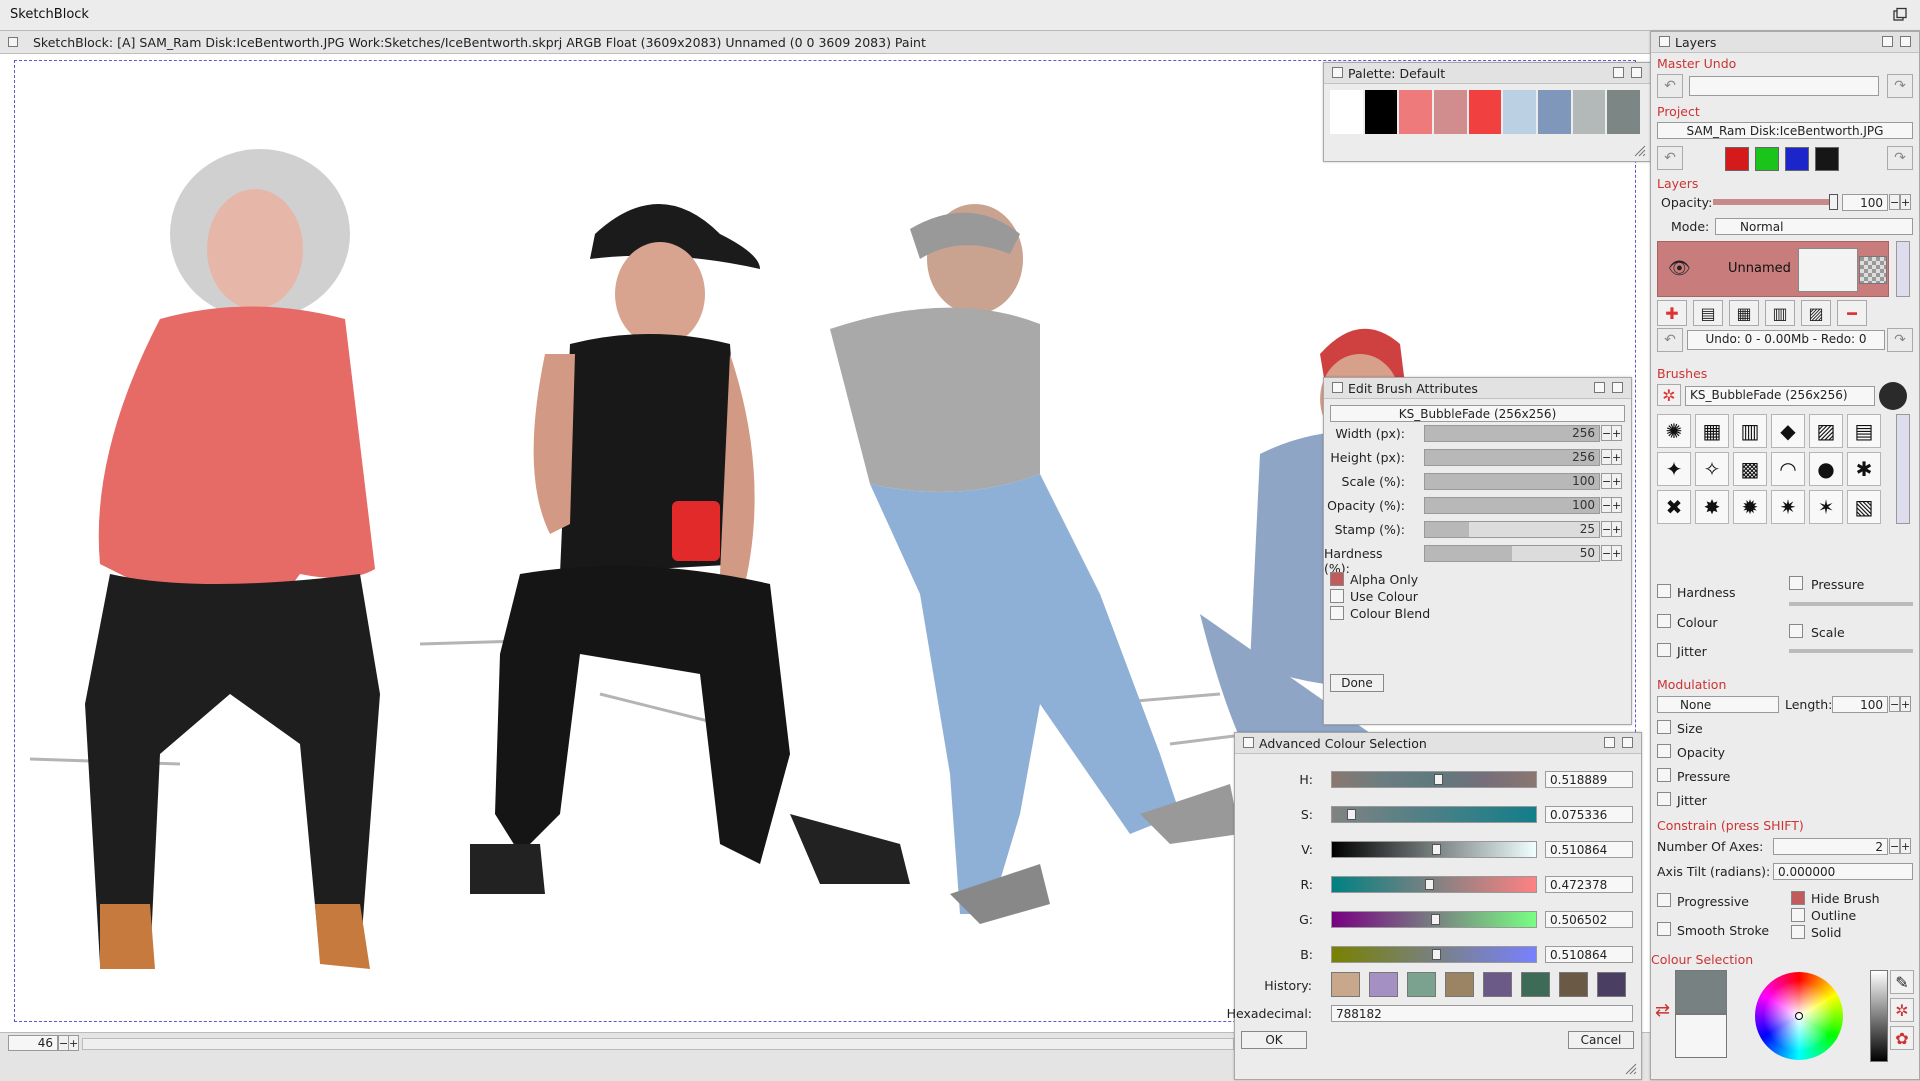 Image resolution: width=1920 pixels, height=1081 pixels. What do you see at coordinates (1894, 704) in the screenshot?
I see `length-decrease: −` at bounding box center [1894, 704].